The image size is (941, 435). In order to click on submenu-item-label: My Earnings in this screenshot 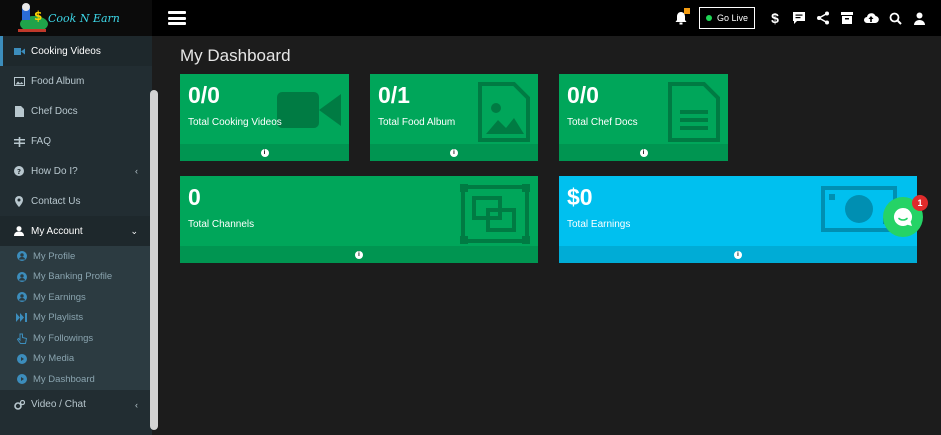, I will do `click(59, 297)`.